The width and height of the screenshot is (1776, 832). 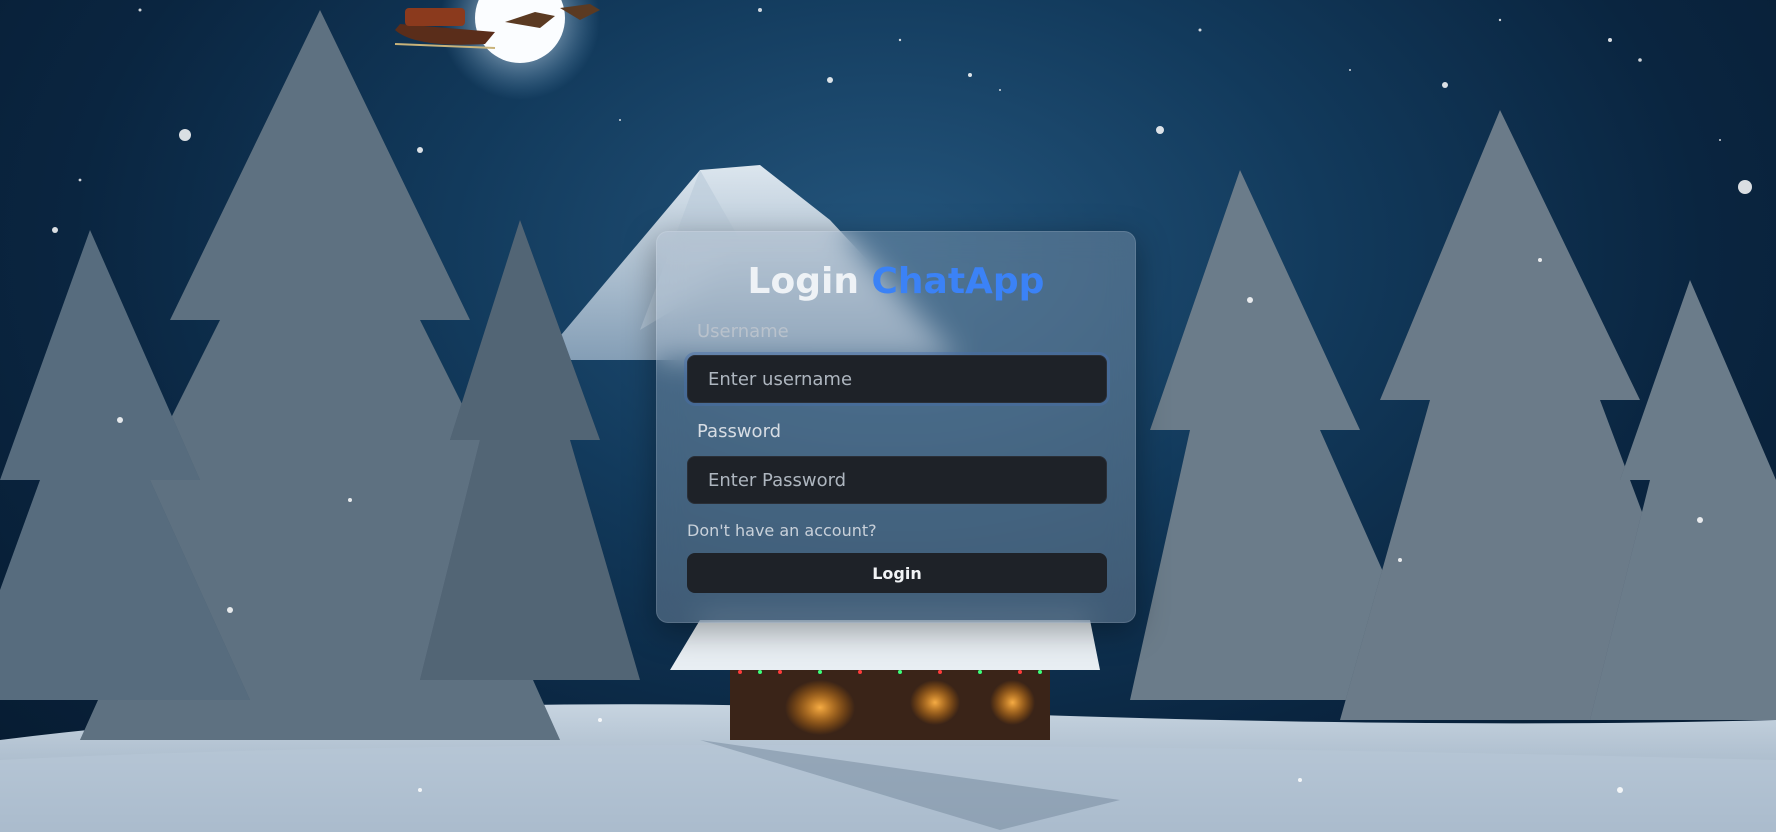 What do you see at coordinates (739, 431) in the screenshot?
I see `password-label: Password` at bounding box center [739, 431].